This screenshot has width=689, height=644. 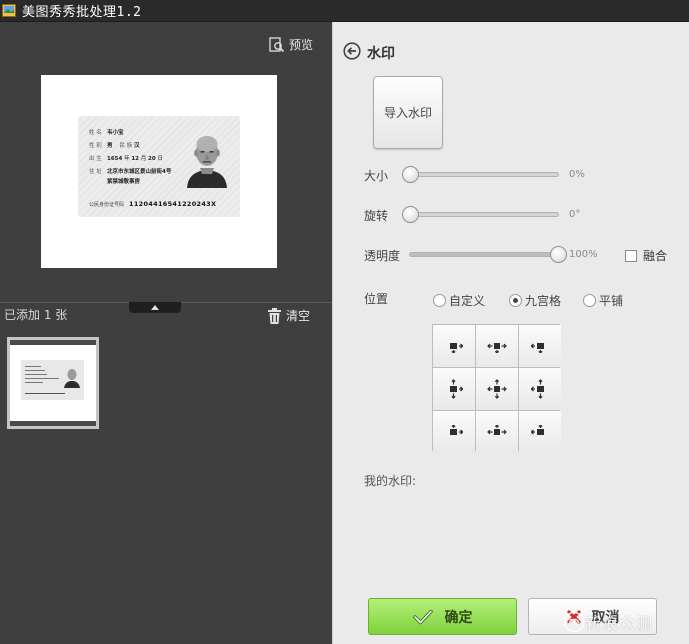 I want to click on position-bottom-left, so click(x=454, y=432).